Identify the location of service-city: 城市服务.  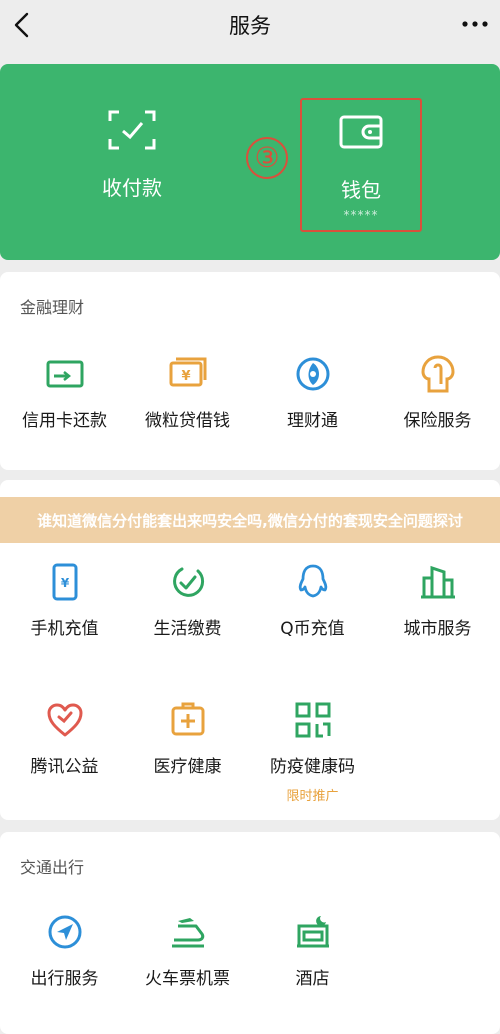
(437, 600).